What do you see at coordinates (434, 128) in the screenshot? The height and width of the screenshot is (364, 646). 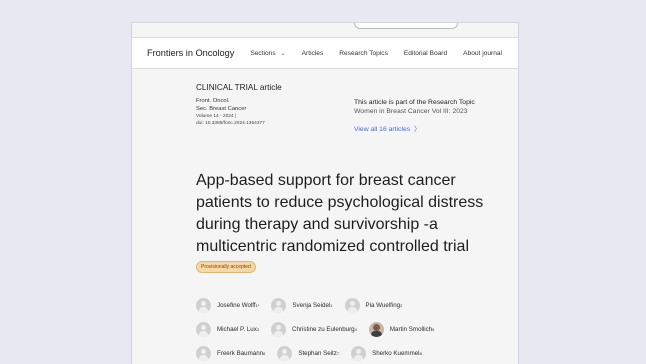 I see `view-all-articles-link: View all 16 articles 〉` at bounding box center [434, 128].